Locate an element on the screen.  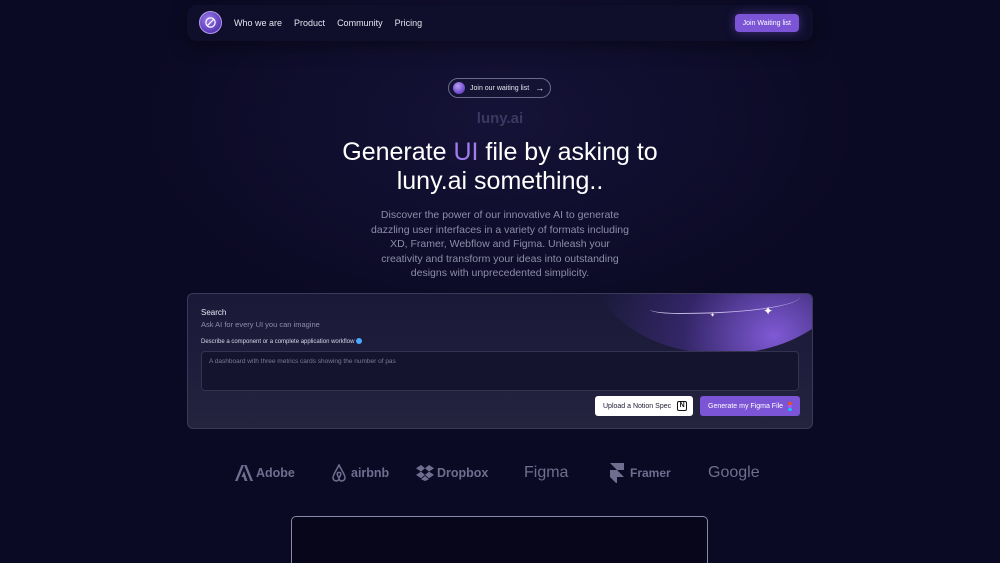
nav-link-who-we-are: Who we are is located at coordinates (258, 23).